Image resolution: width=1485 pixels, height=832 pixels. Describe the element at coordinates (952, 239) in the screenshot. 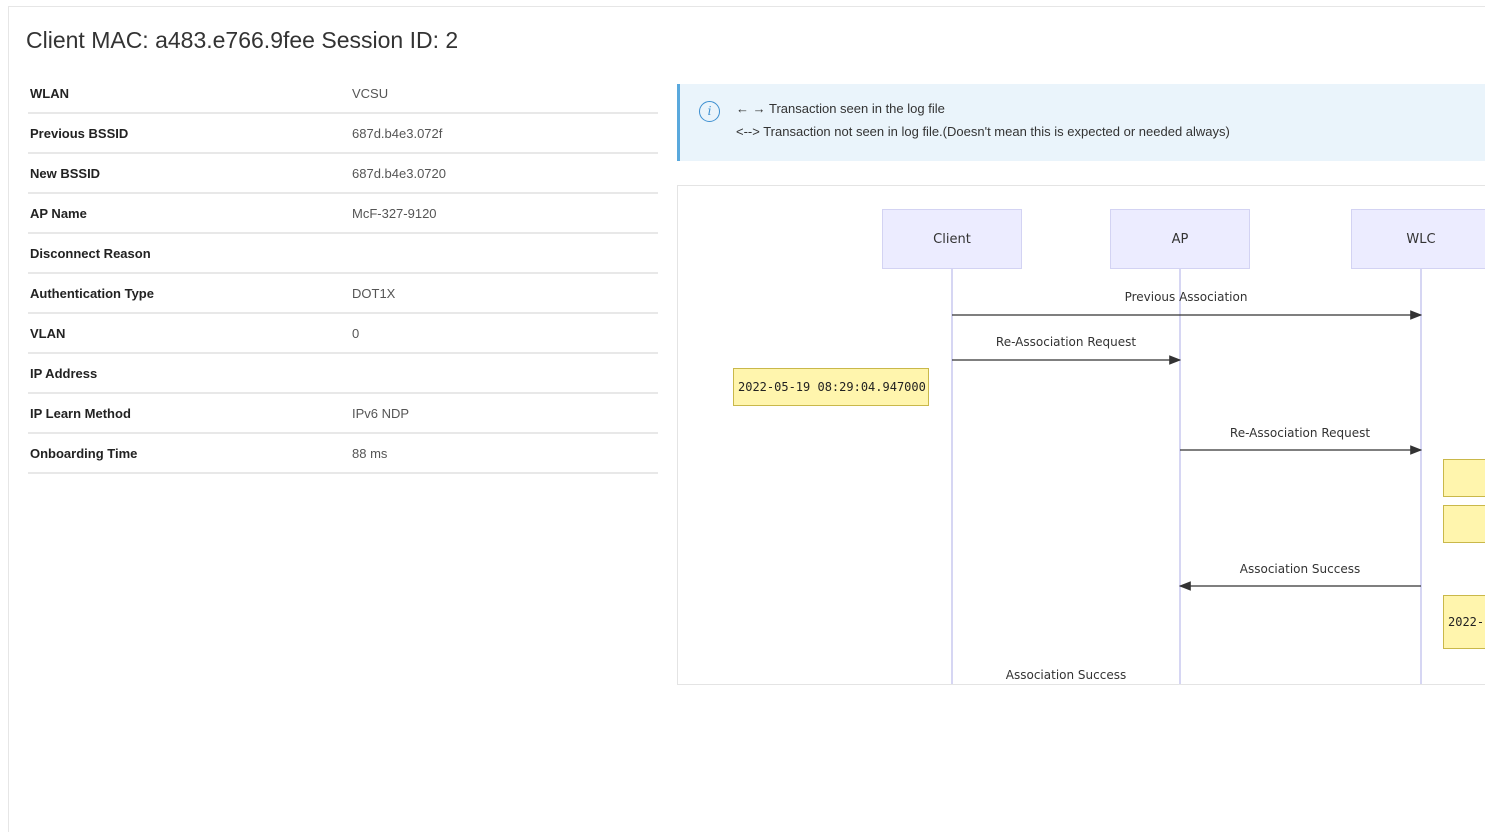

I see `actor-client: Client` at that location.